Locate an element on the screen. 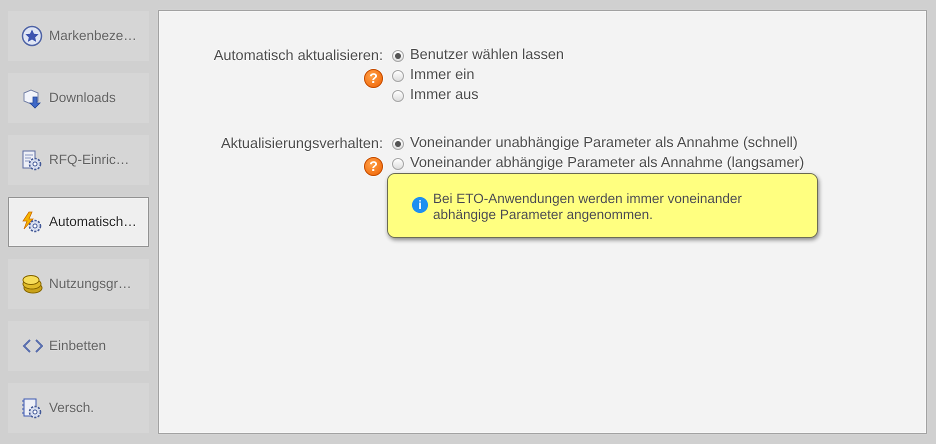  radio-option: Immer aus is located at coordinates (478, 96).